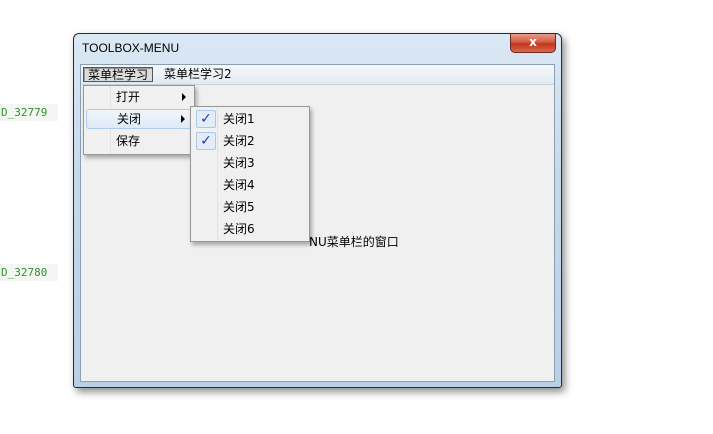  I want to click on close-button: x, so click(533, 43).